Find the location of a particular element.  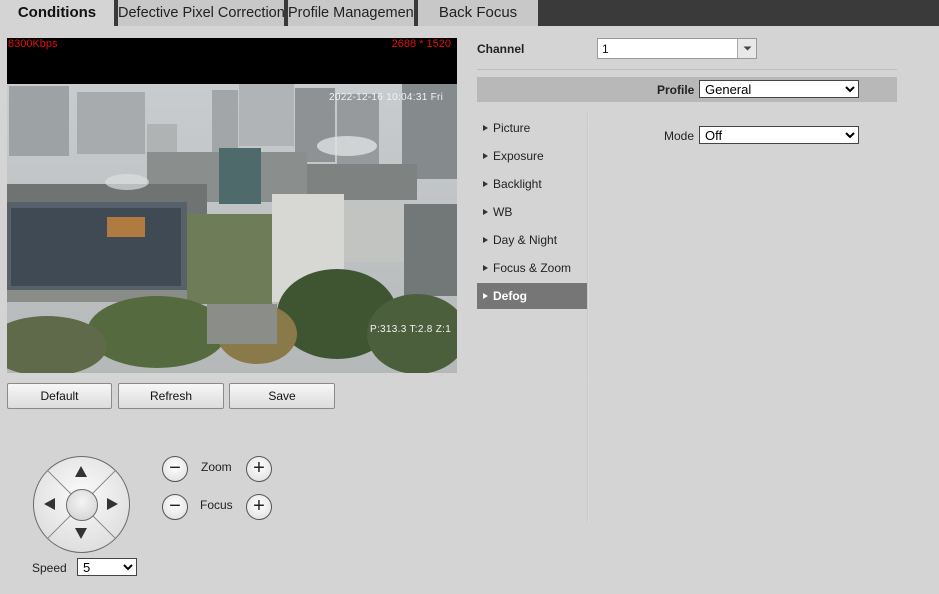

divider is located at coordinates (687, 69).